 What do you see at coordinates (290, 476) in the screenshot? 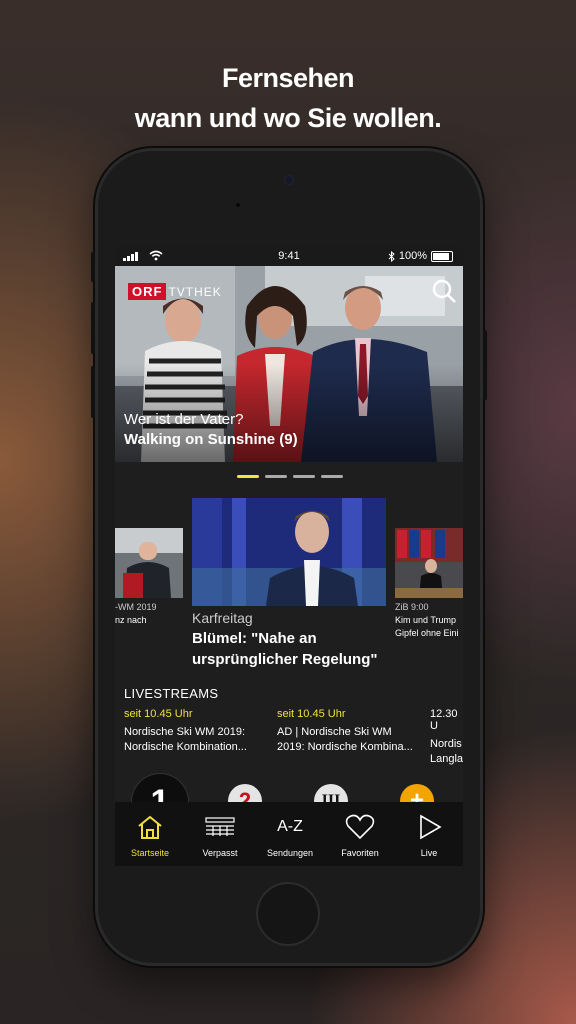
I see `carousel-indicator` at bounding box center [290, 476].